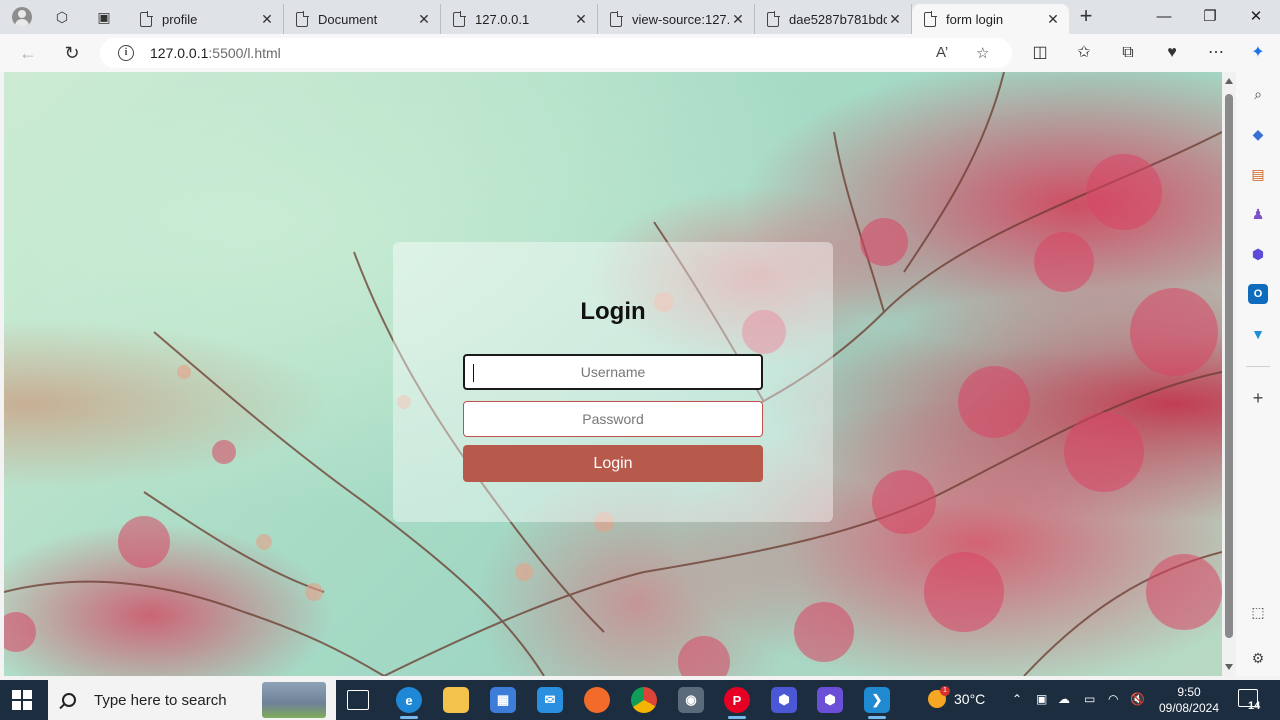 The width and height of the screenshot is (1280, 720). I want to click on edge-icon: e, so click(409, 703).